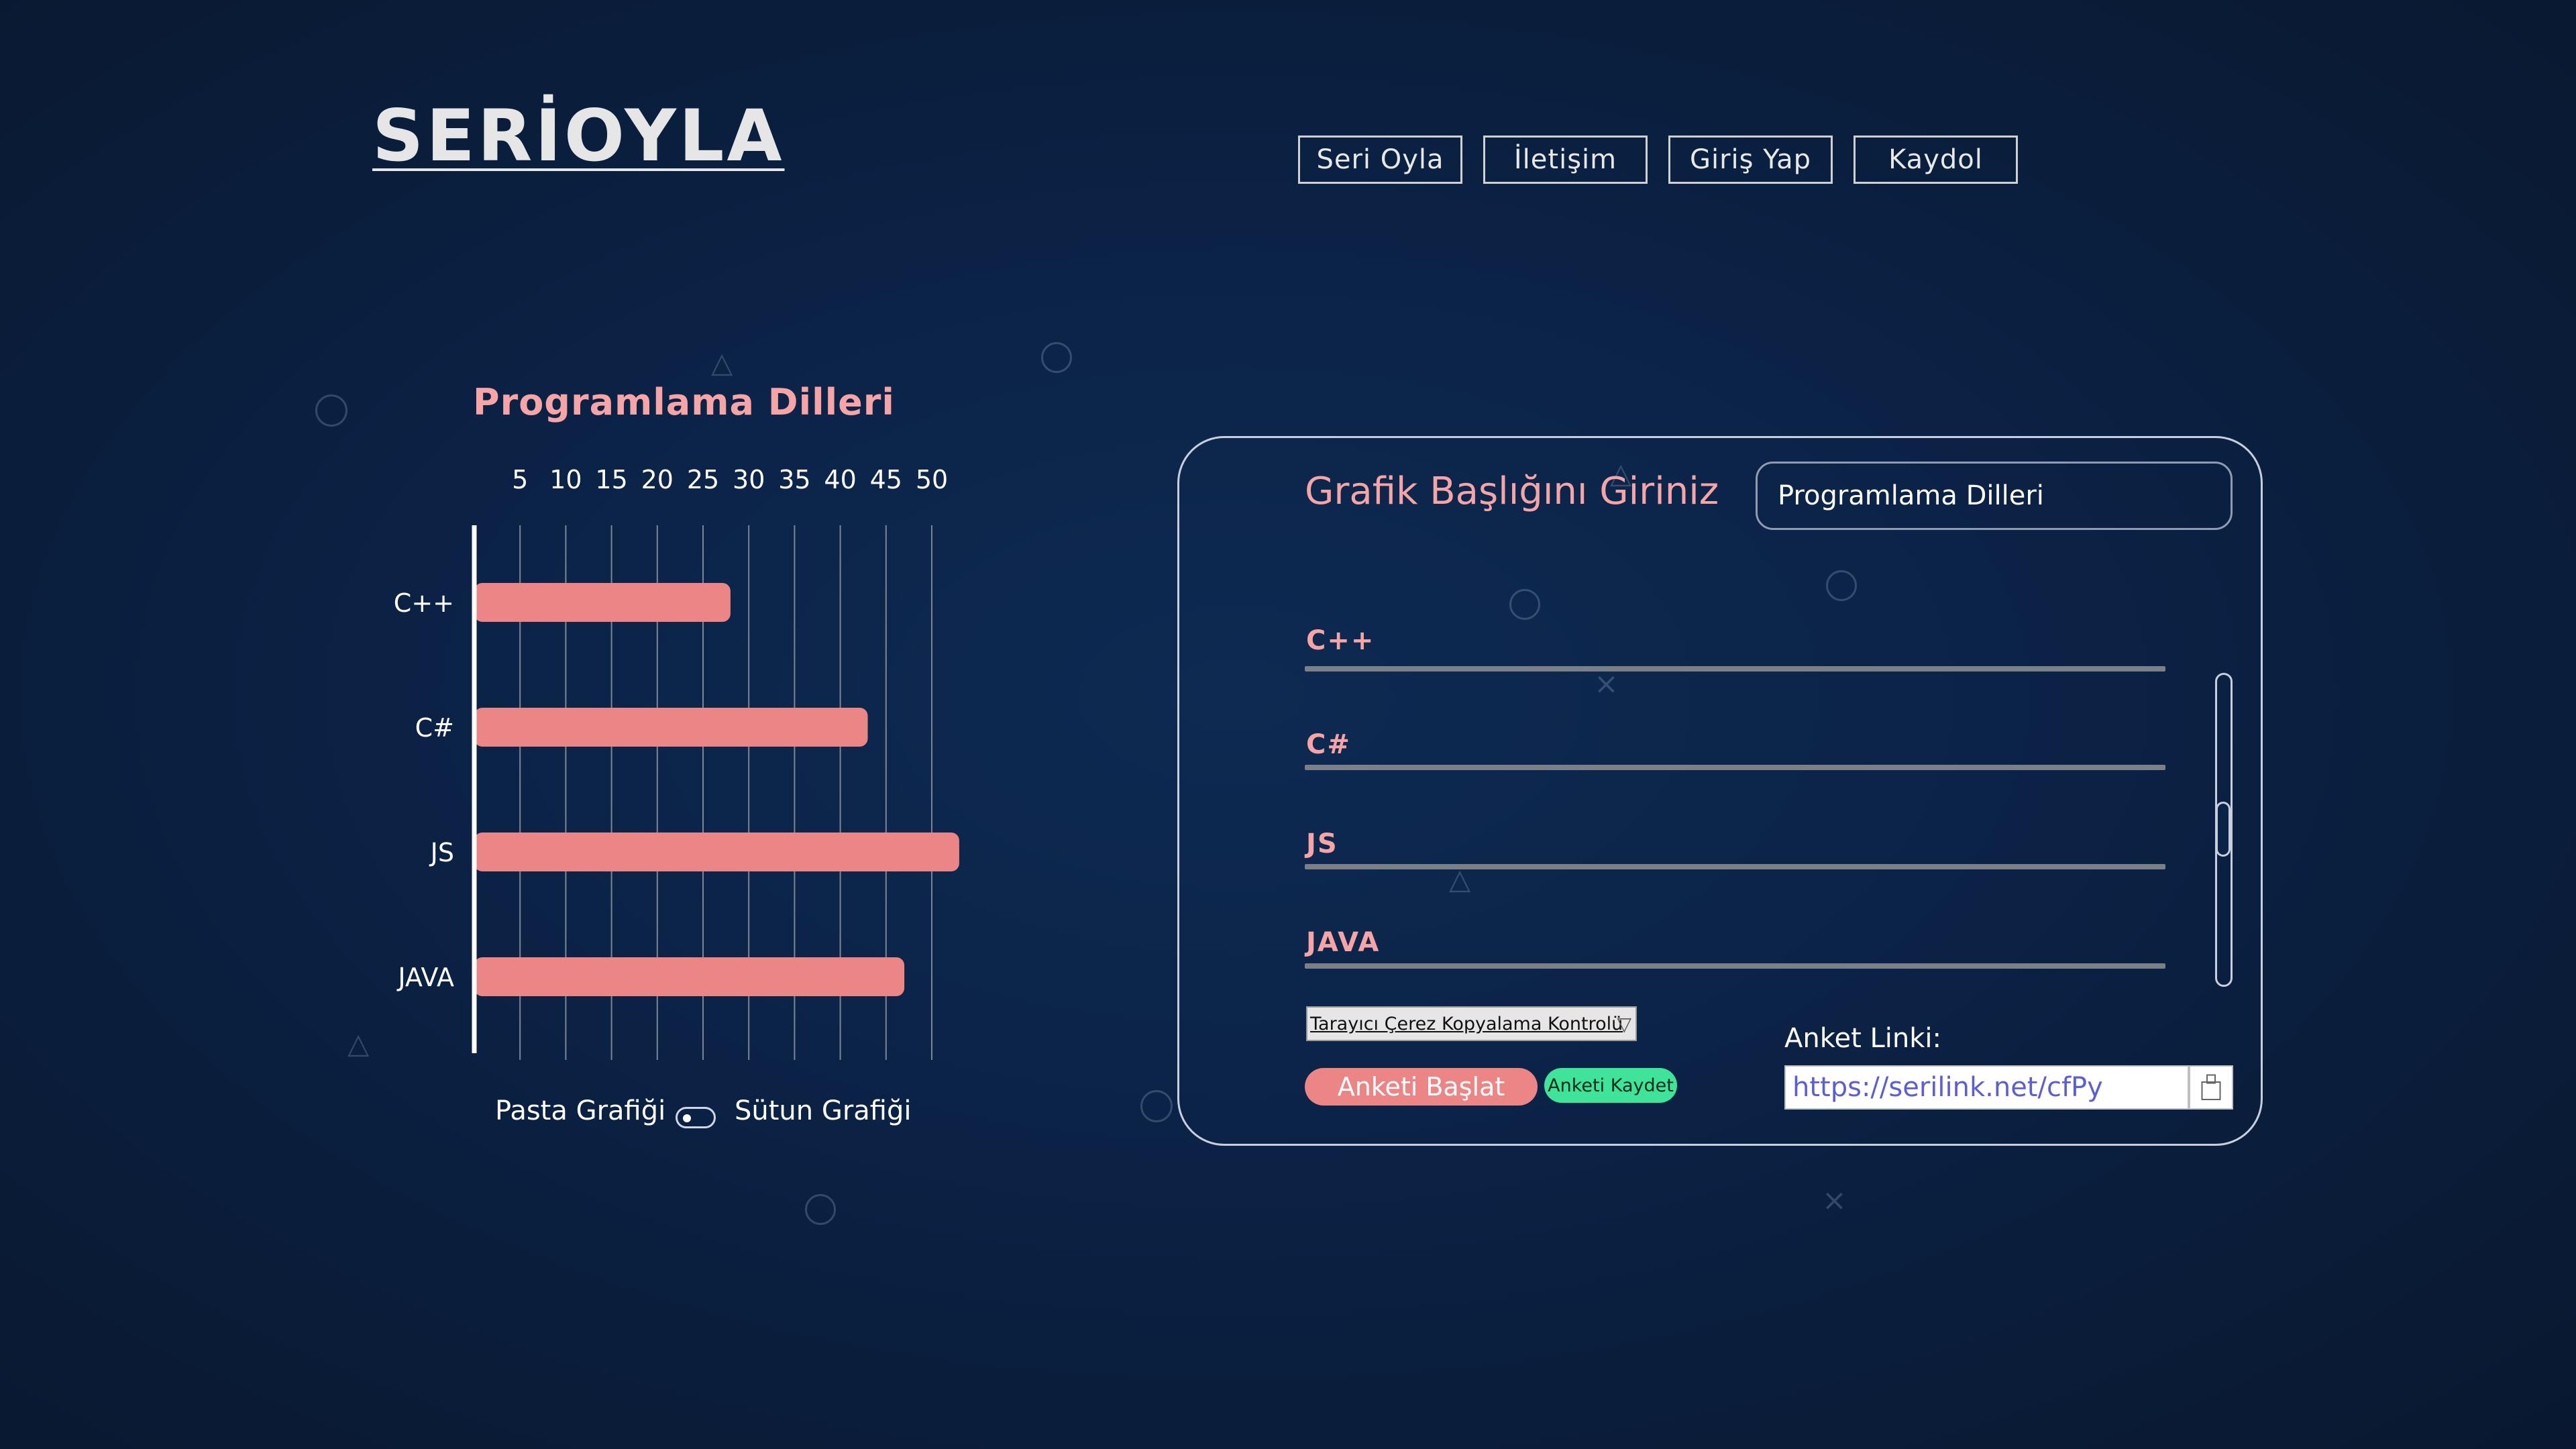 This screenshot has width=2576, height=1449. Describe the element at coordinates (676, 762) in the screenshot. I see `bar-chart: 5 10 15 20 25 30 35 40 45 50 C++ C# JS JAVA` at that location.